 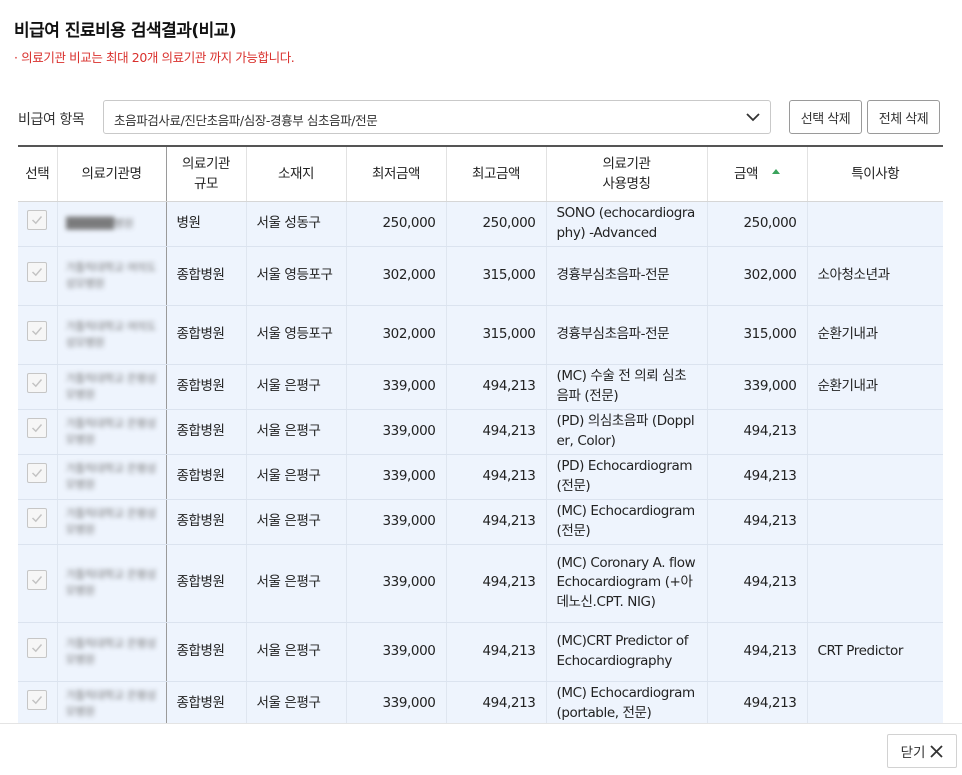 I want to click on delete-selected-button: 선택 삭제, so click(x=825, y=117).